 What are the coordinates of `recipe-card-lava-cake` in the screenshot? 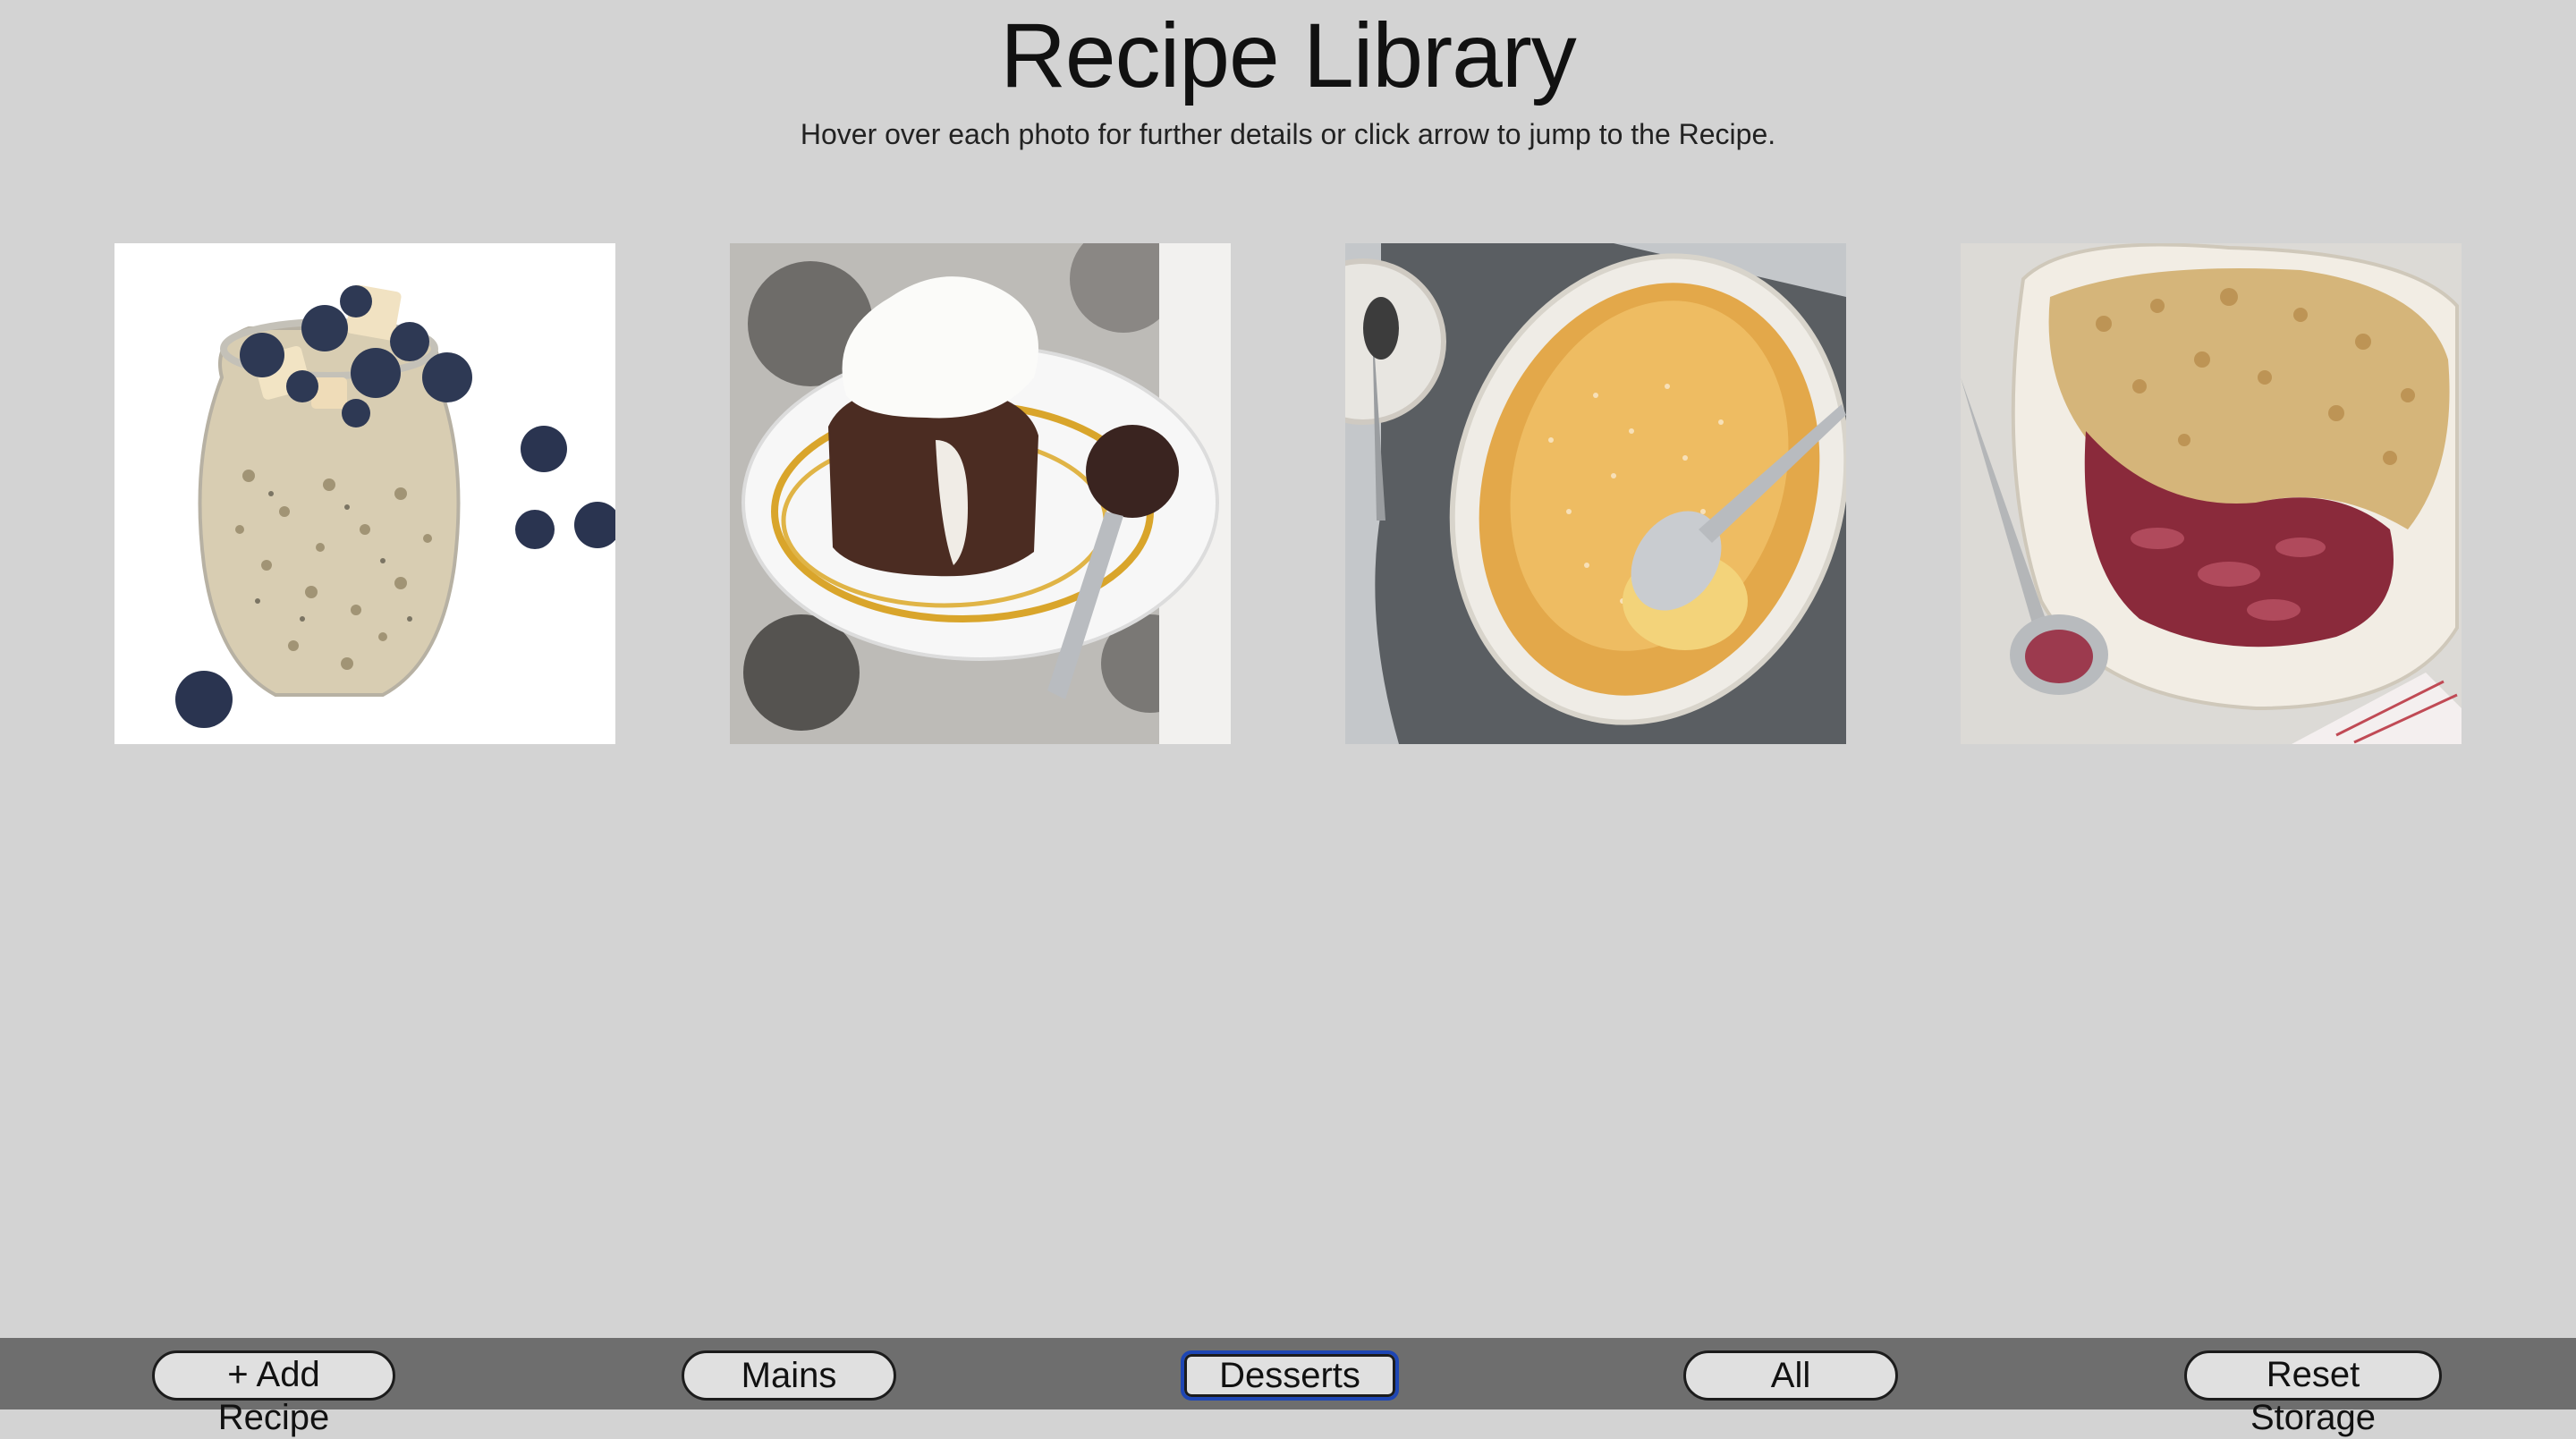 It's located at (980, 494).